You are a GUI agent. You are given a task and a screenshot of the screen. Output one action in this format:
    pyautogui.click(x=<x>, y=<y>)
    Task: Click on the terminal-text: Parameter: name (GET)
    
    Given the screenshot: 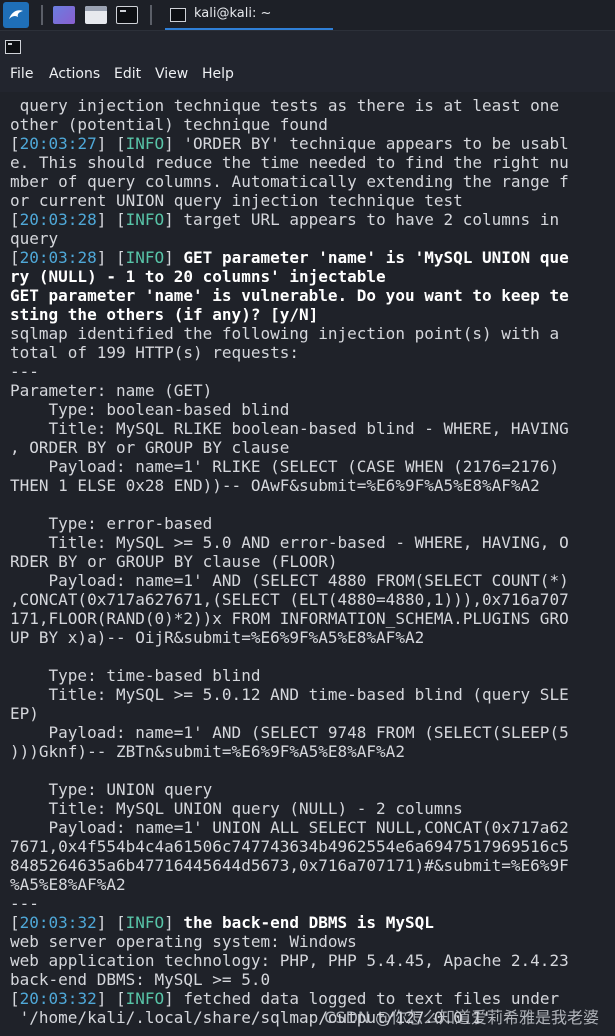 What is the action you would take?
    pyautogui.click(x=111, y=390)
    